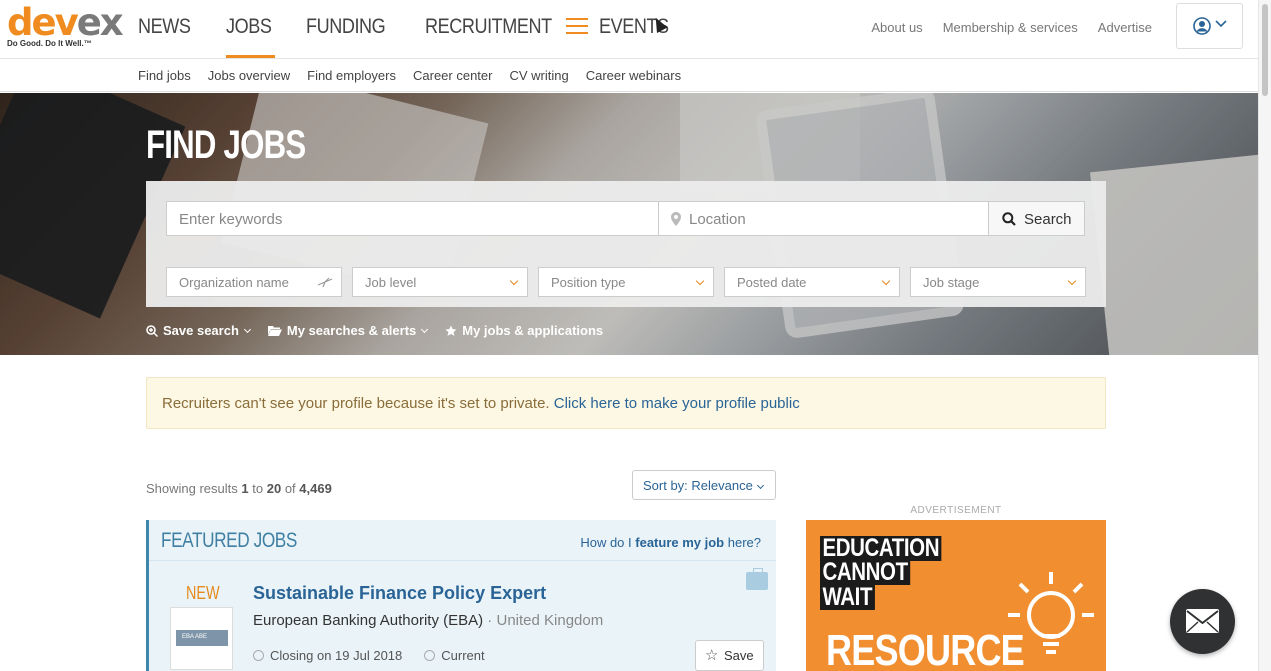  I want to click on subnav-cv-writing: CV writing, so click(538, 75).